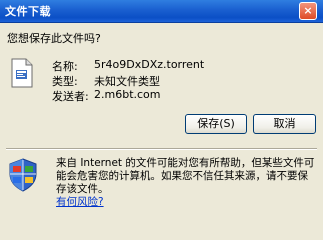 This screenshot has height=240, width=323. I want to click on security-shield-icon, so click(23, 175).